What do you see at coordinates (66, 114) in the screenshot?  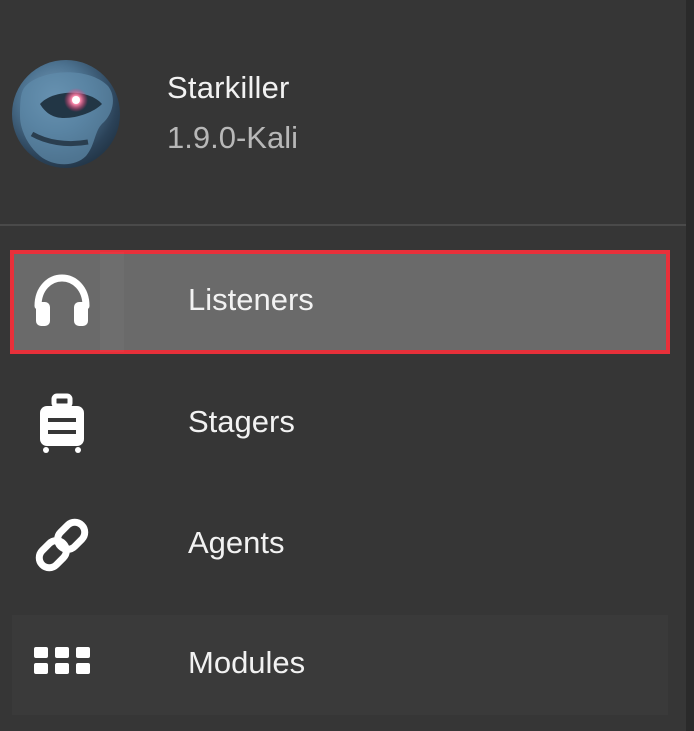 I see `starkiller-helmet-icon` at bounding box center [66, 114].